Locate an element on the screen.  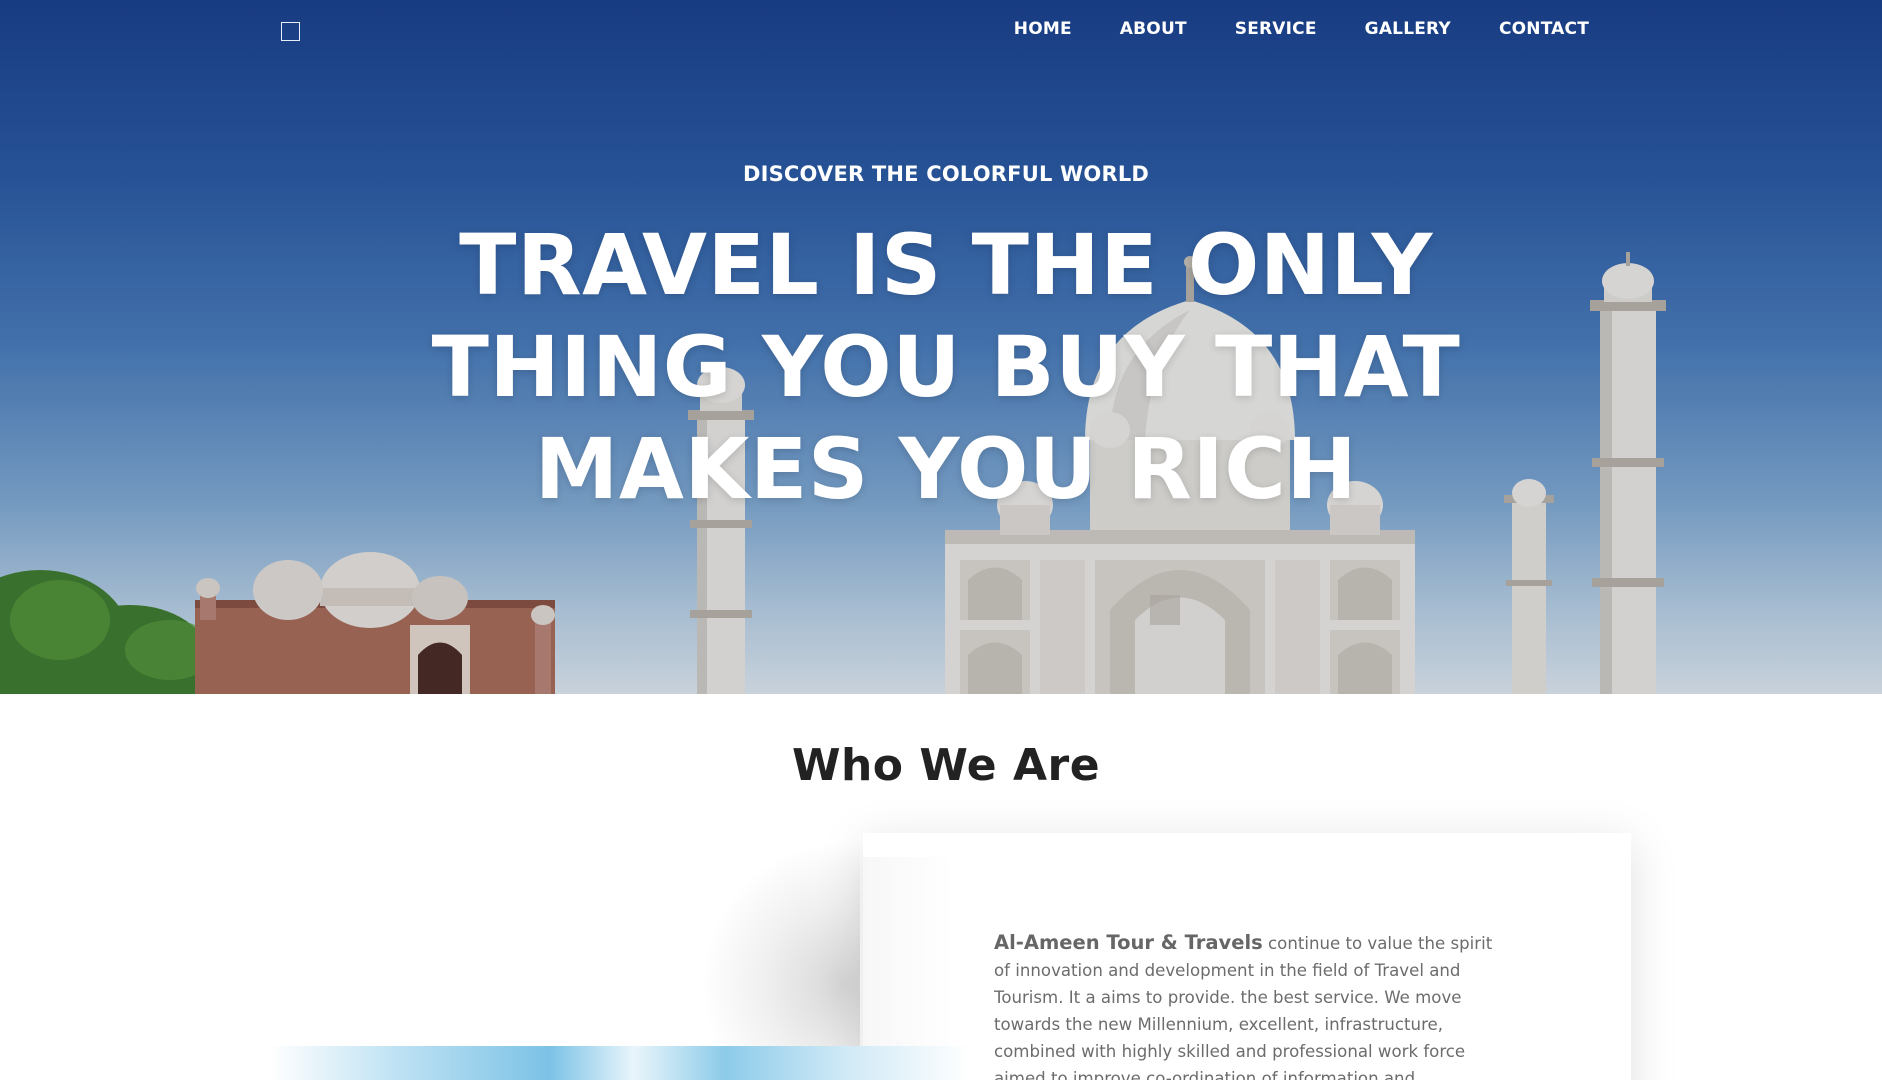
nav-about: ABOUT is located at coordinates (1153, 29).